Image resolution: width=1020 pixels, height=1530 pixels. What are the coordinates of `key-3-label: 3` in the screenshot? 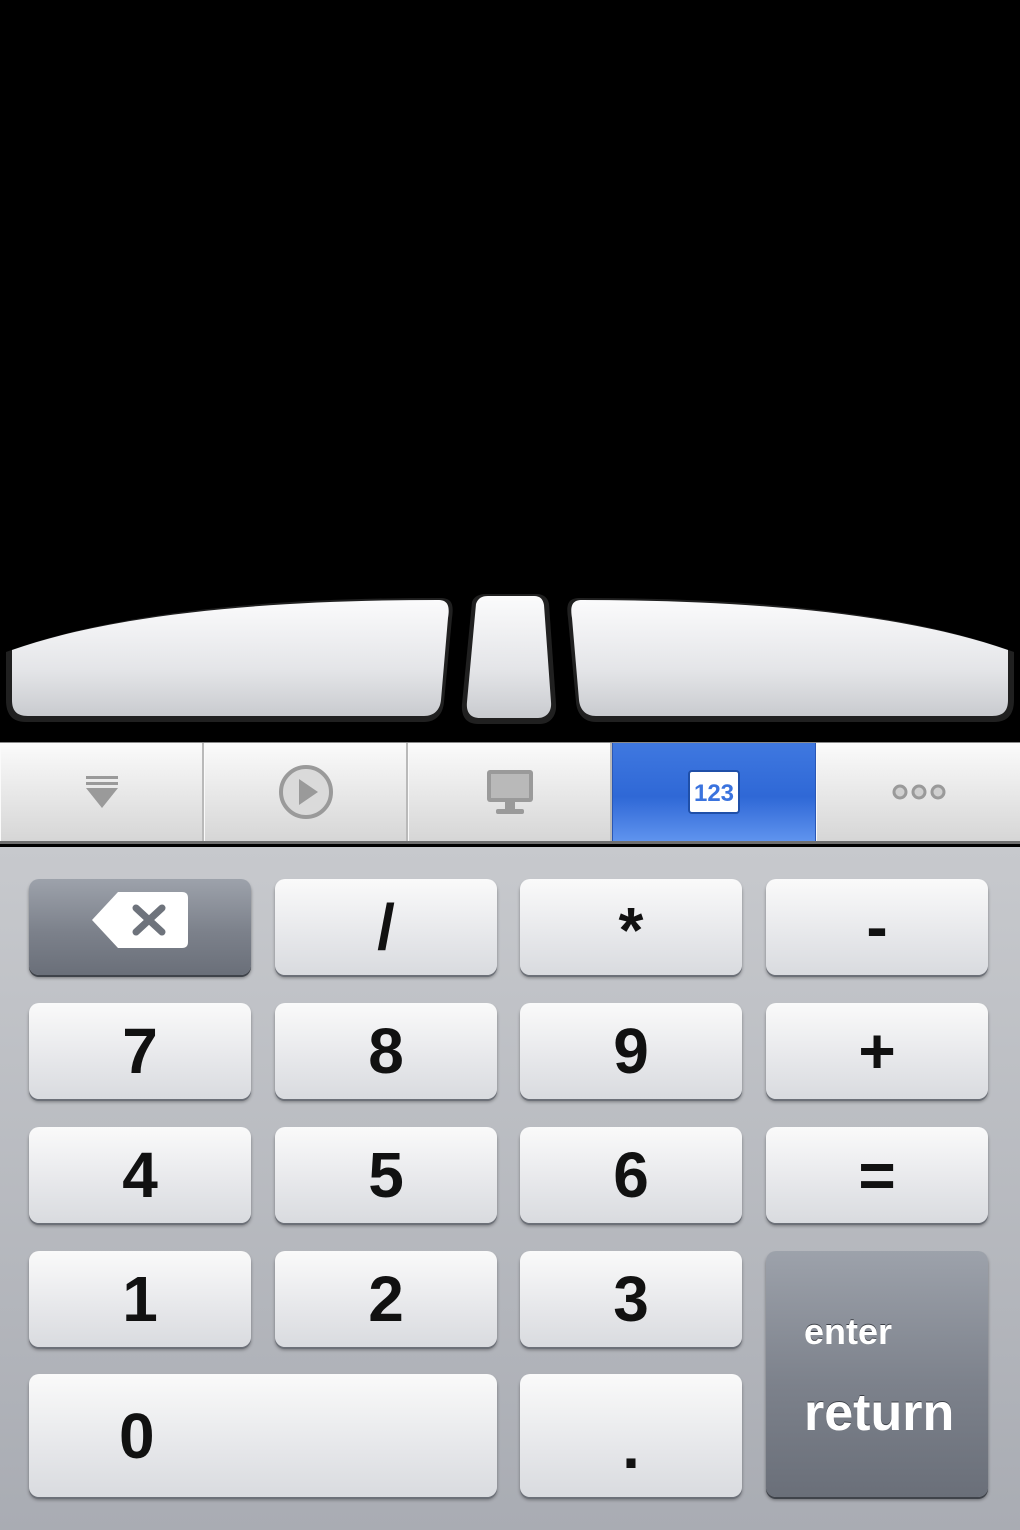 It's located at (631, 1299).